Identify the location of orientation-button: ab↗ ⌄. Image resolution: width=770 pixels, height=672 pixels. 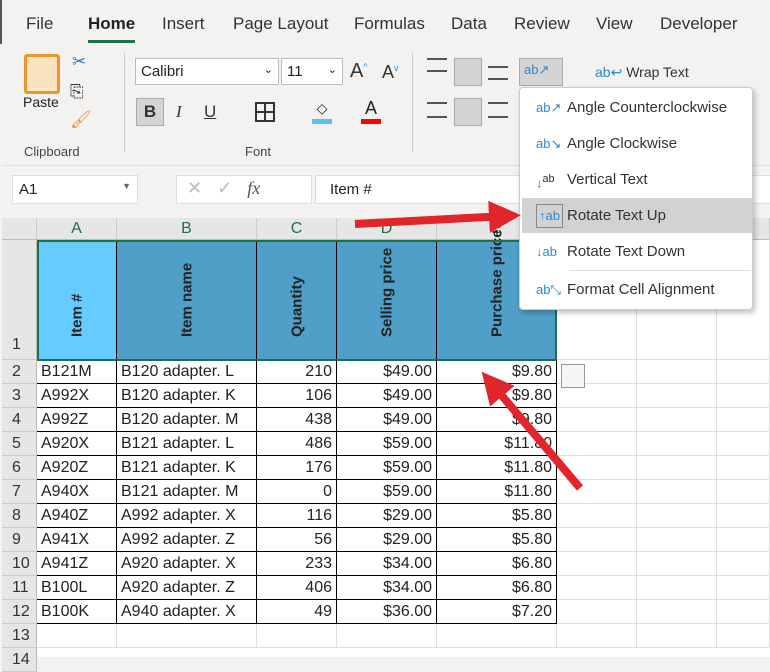
(541, 75).